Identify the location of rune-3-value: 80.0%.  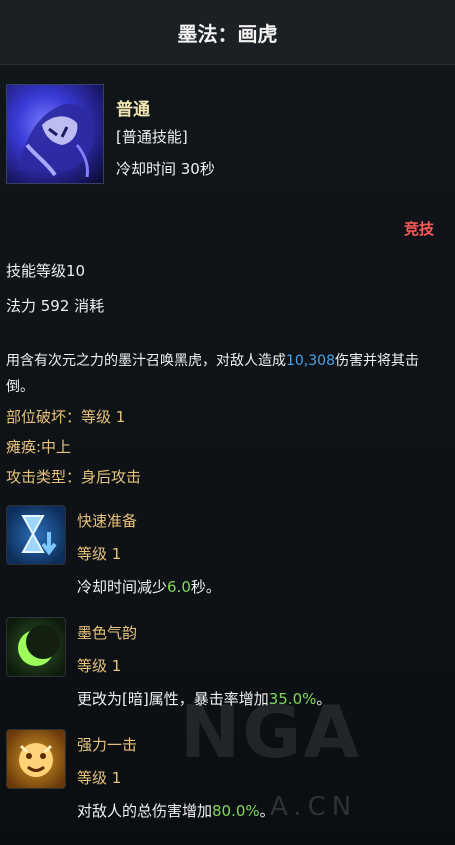
(236, 811).